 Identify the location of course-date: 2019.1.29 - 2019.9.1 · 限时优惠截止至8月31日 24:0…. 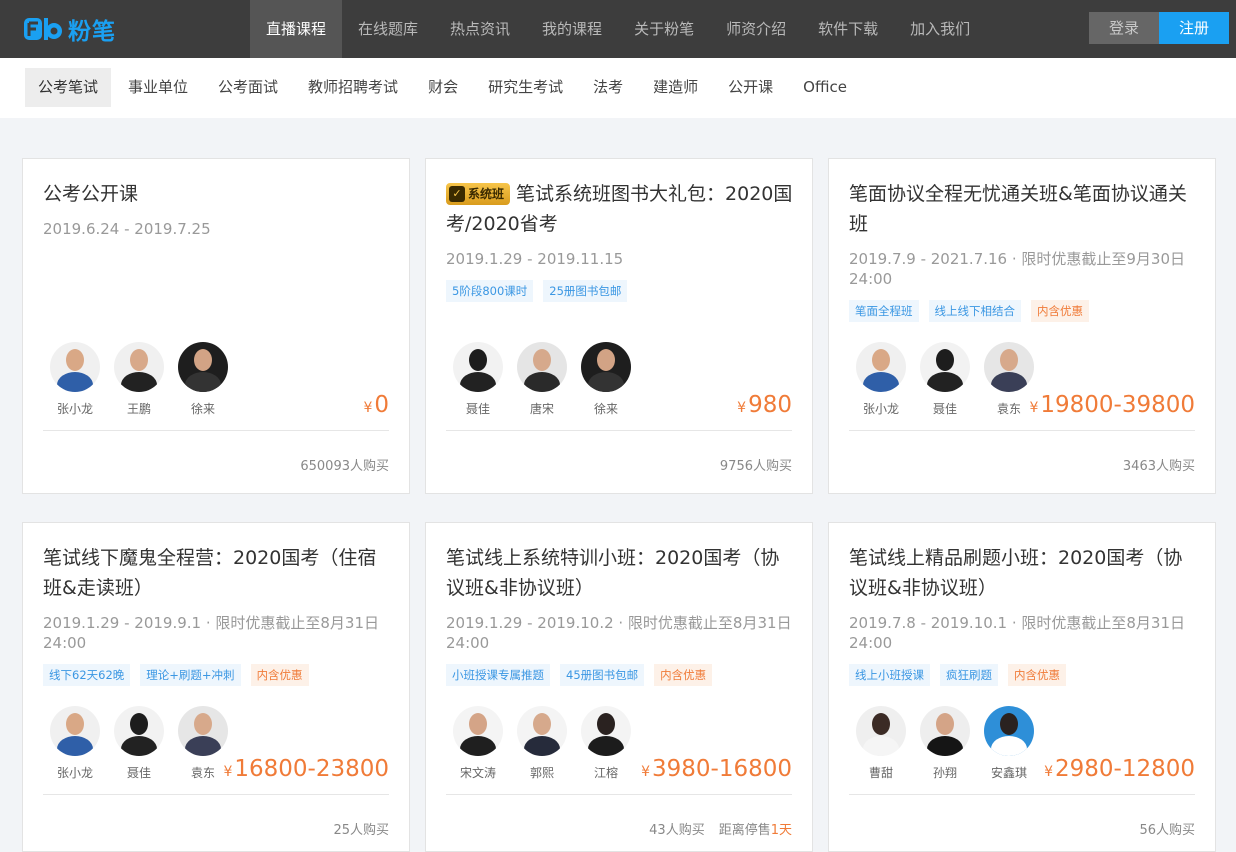
(211, 633).